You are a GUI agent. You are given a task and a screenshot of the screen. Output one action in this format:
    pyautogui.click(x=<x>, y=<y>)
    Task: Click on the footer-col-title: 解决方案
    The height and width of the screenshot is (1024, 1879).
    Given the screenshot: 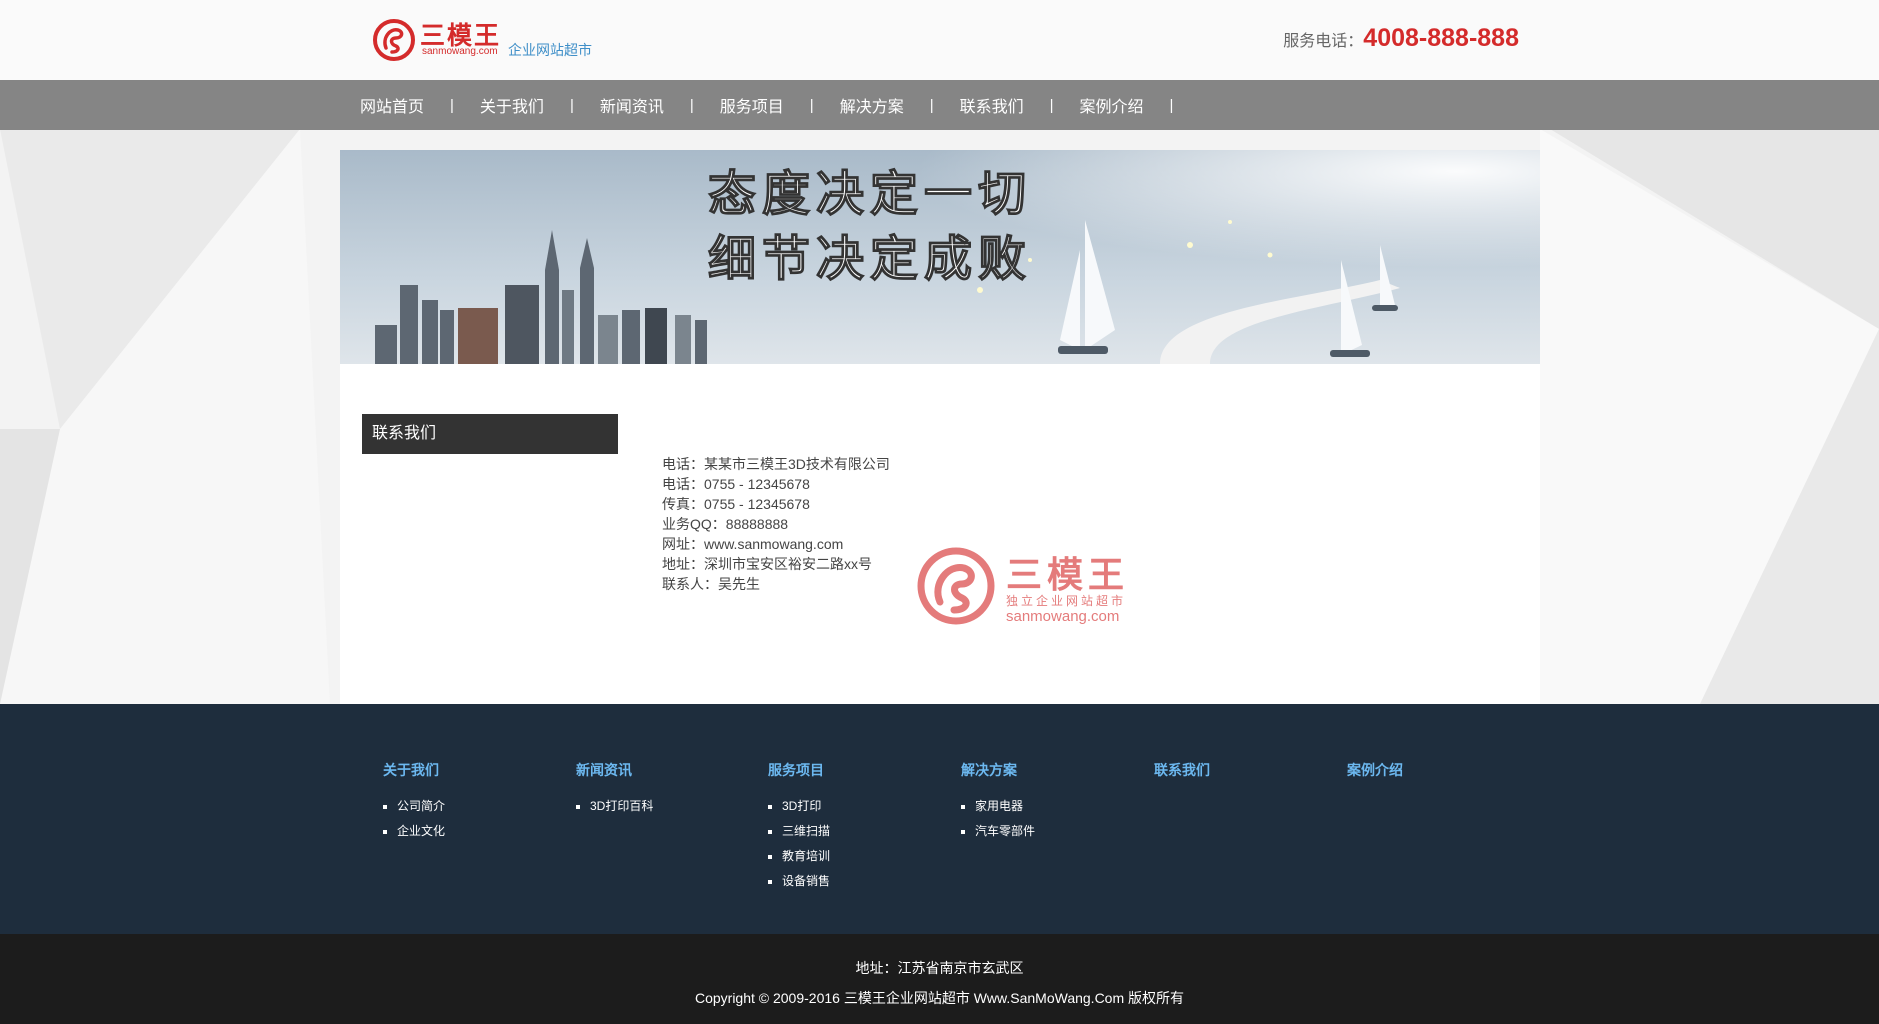 What is the action you would take?
    pyautogui.click(x=1051, y=770)
    